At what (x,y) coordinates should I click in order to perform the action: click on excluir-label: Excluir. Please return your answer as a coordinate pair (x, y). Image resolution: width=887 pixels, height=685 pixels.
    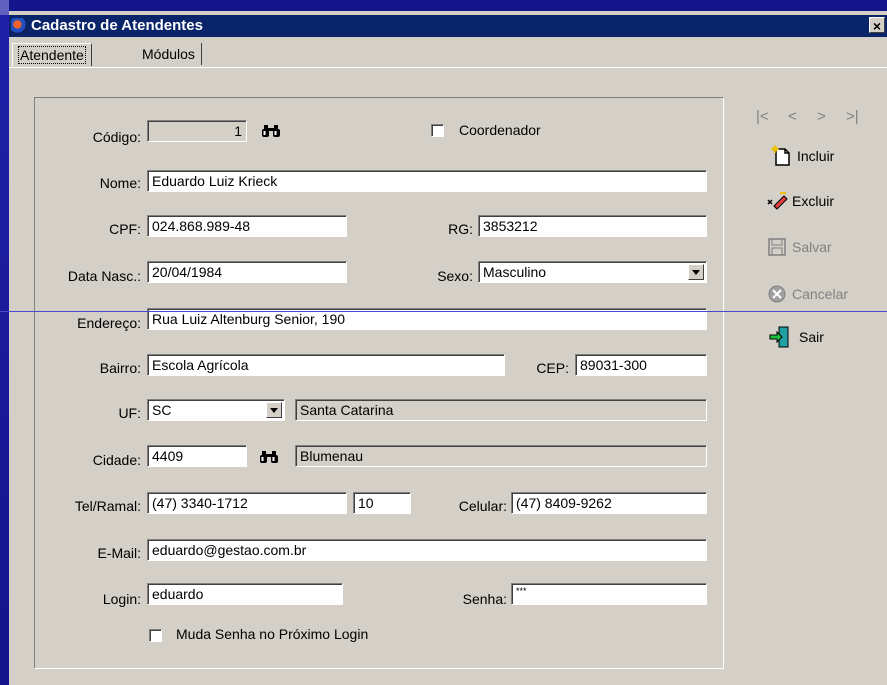
    Looking at the image, I should click on (813, 201).